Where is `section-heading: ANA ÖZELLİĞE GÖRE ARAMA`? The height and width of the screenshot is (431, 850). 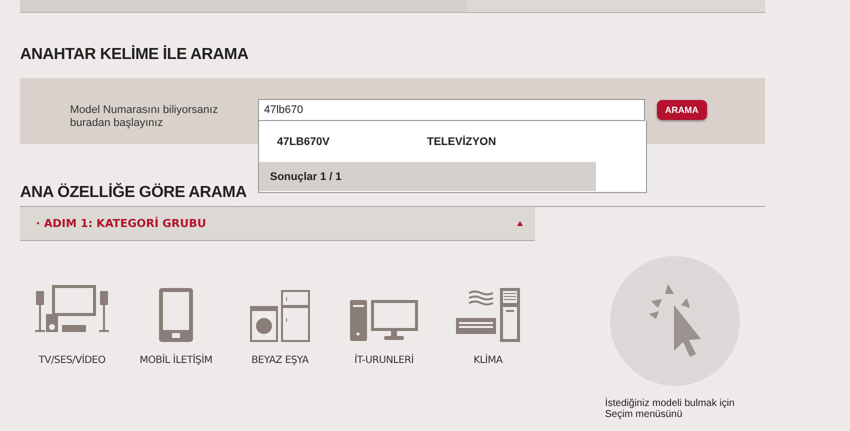
section-heading: ANA ÖZELLİĞE GÖRE ARAMA is located at coordinates (134, 193).